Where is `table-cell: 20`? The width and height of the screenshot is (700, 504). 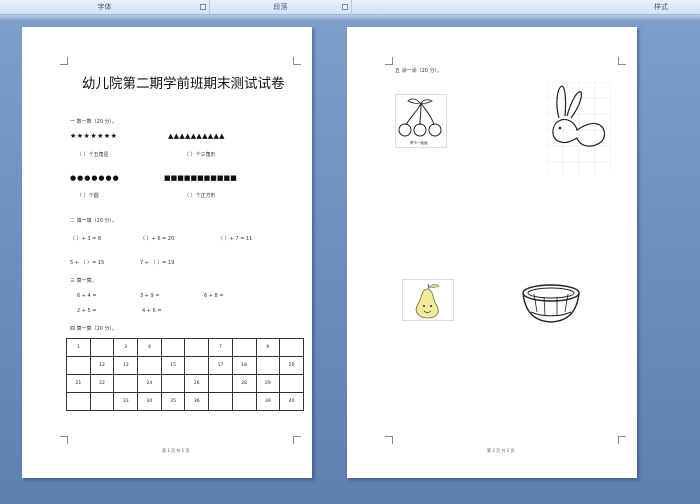
table-cell: 20 is located at coordinates (291, 365).